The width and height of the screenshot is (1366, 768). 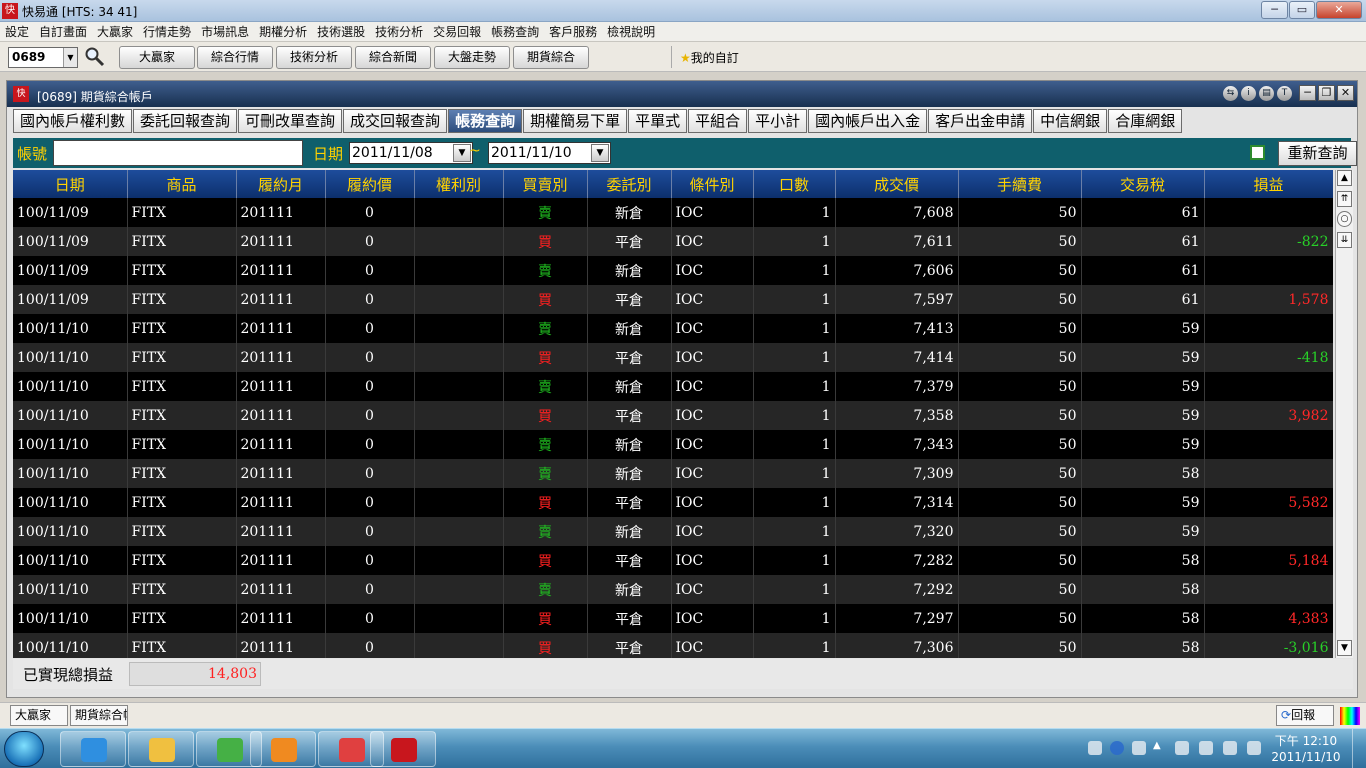 What do you see at coordinates (395, 121) in the screenshot?
I see `tab-3: 成交回報查詢` at bounding box center [395, 121].